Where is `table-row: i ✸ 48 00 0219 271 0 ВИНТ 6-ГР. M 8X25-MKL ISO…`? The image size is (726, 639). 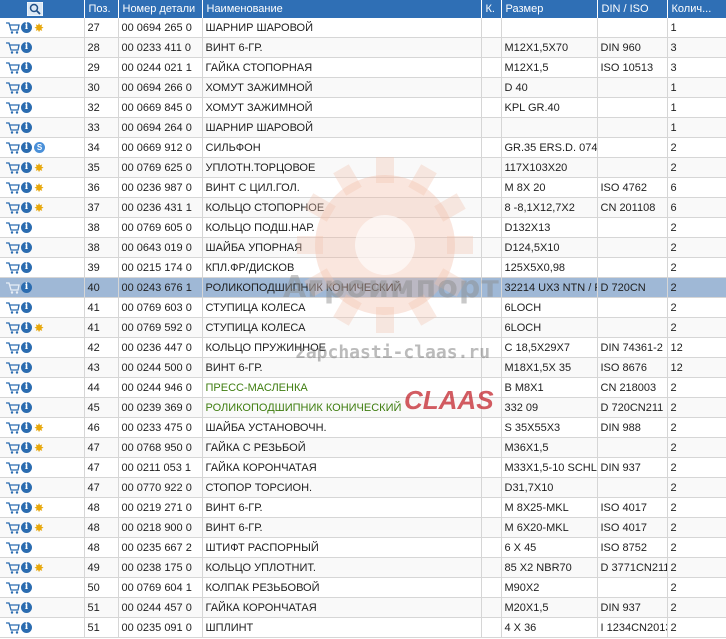 table-row: i ✸ 48 00 0219 271 0 ВИНТ 6-ГР. M 8X25-MKL ISO… is located at coordinates (363, 507).